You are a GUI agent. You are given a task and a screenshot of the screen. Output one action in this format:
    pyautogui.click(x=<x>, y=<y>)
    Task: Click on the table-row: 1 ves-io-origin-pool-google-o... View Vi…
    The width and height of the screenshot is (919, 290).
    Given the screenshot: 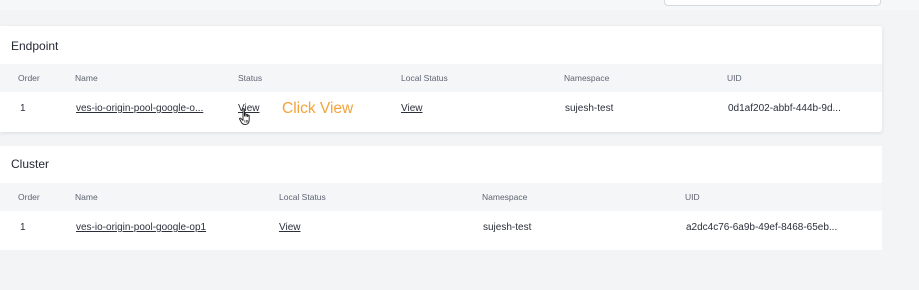 What is the action you would take?
    pyautogui.click(x=441, y=110)
    